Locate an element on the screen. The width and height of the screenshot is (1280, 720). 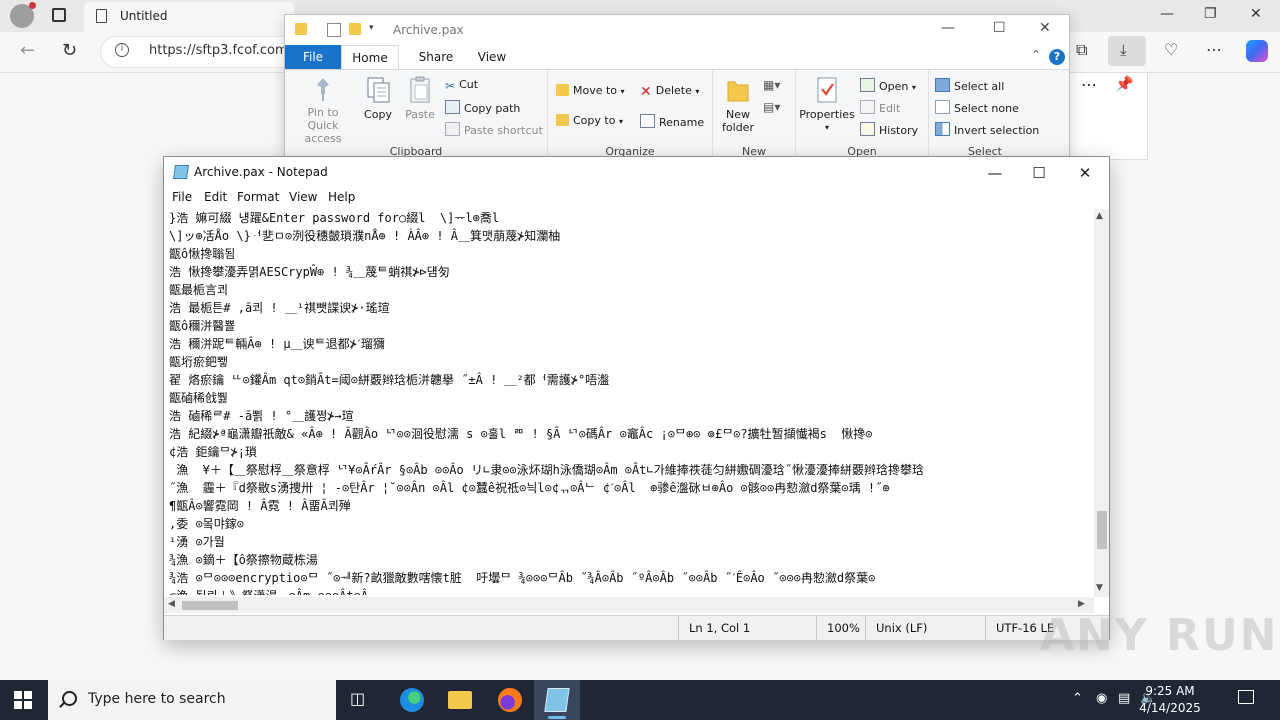
properties-label: Properties is located at coordinates (827, 114).